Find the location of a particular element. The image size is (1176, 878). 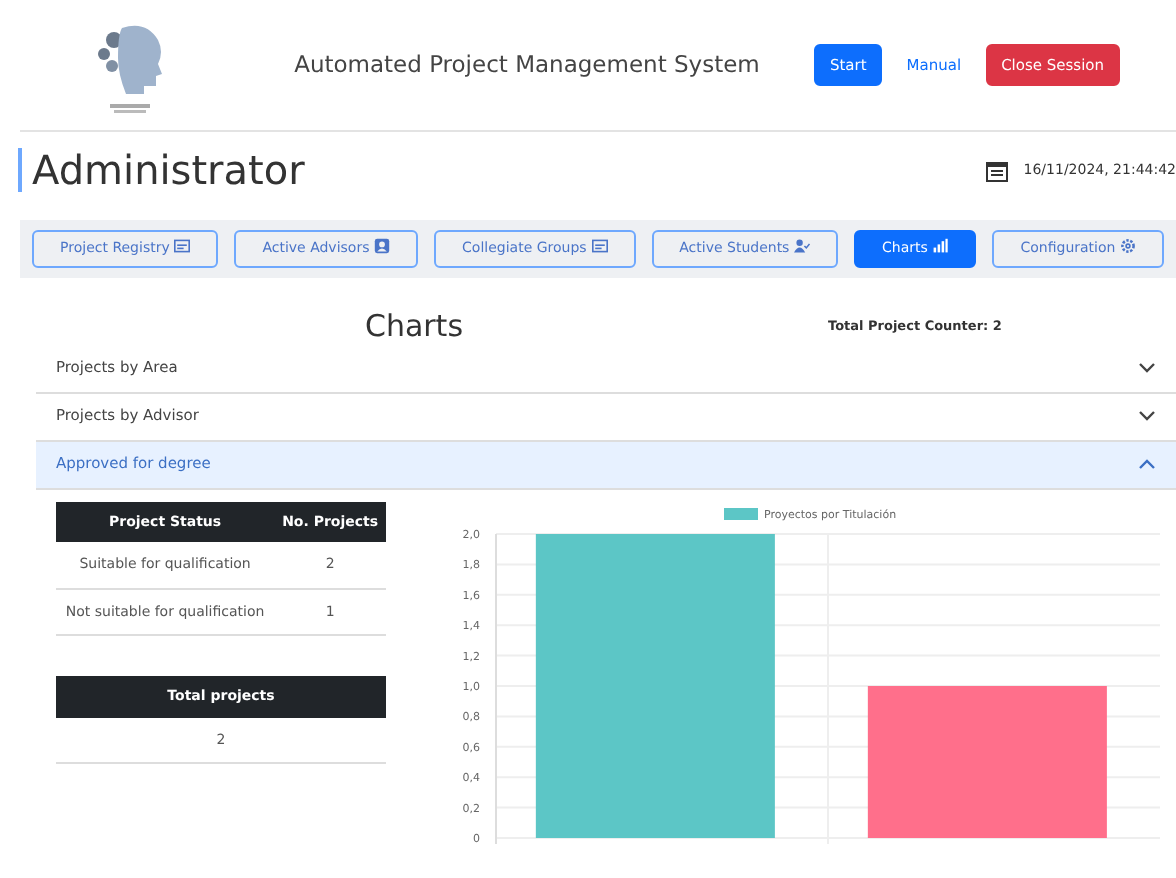

calendar-icon is located at coordinates (996, 170).